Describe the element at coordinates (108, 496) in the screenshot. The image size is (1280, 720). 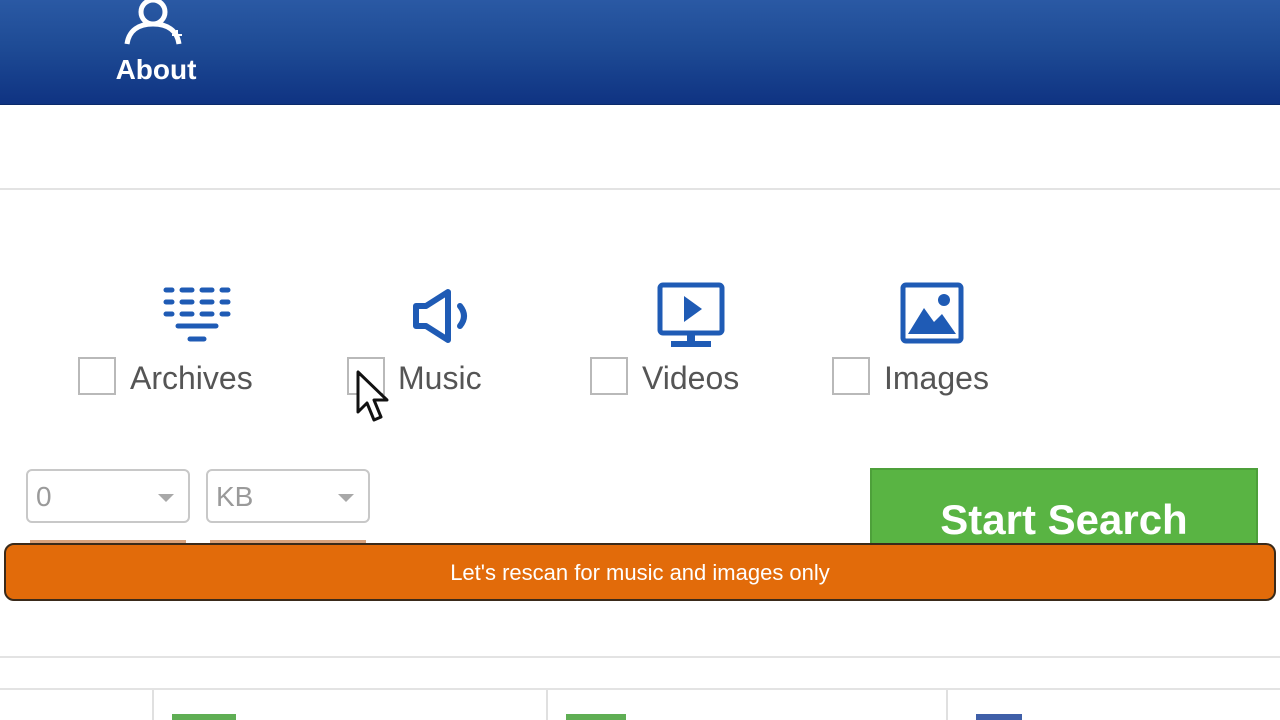
I see `size-value-select: 0` at that location.